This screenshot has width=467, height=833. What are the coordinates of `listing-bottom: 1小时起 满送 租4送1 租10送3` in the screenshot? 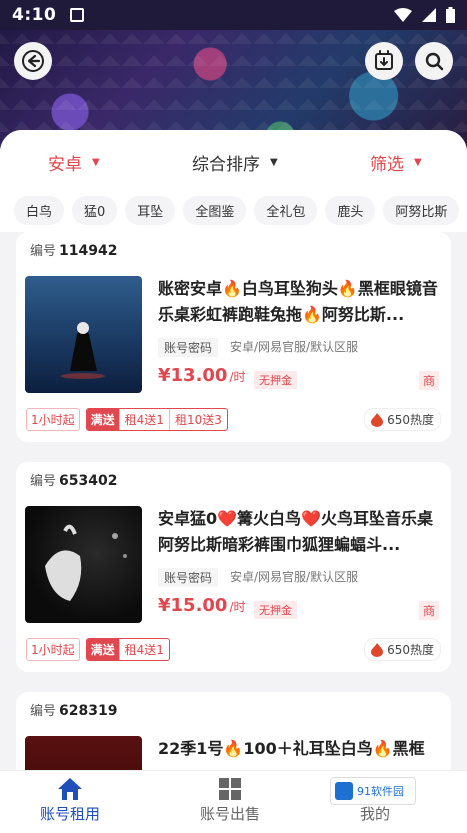 It's located at (127, 419).